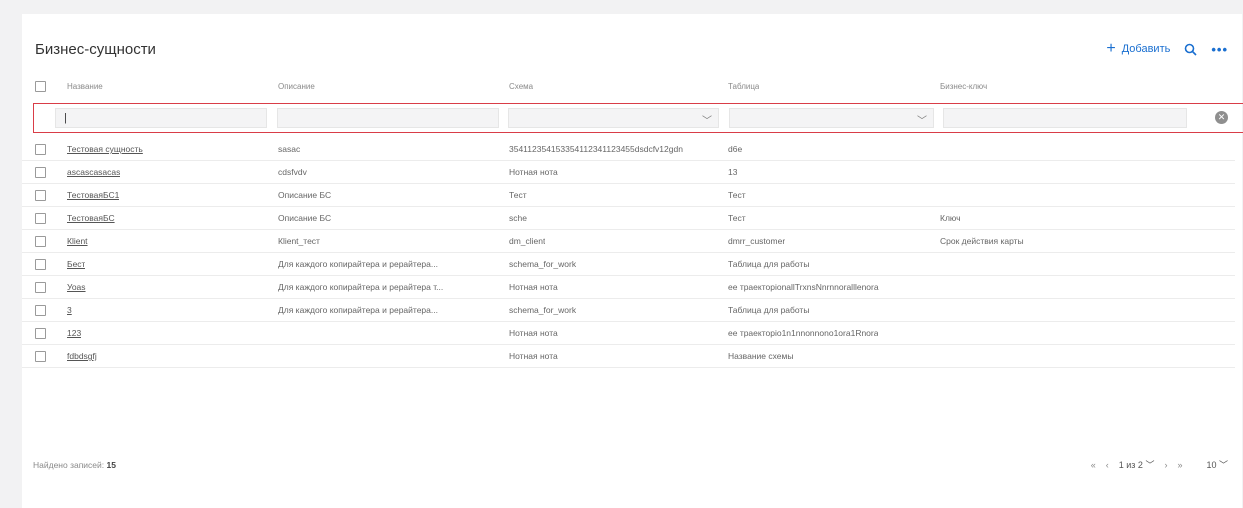  What do you see at coordinates (1093, 465) in the screenshot?
I see `first-page-icon: «` at bounding box center [1093, 465].